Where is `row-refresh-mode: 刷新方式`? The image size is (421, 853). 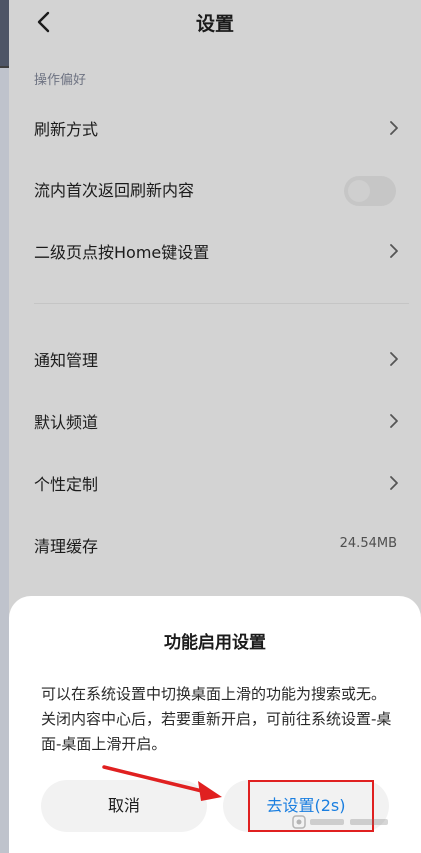
row-refresh-mode: 刷新方式 is located at coordinates (215, 128).